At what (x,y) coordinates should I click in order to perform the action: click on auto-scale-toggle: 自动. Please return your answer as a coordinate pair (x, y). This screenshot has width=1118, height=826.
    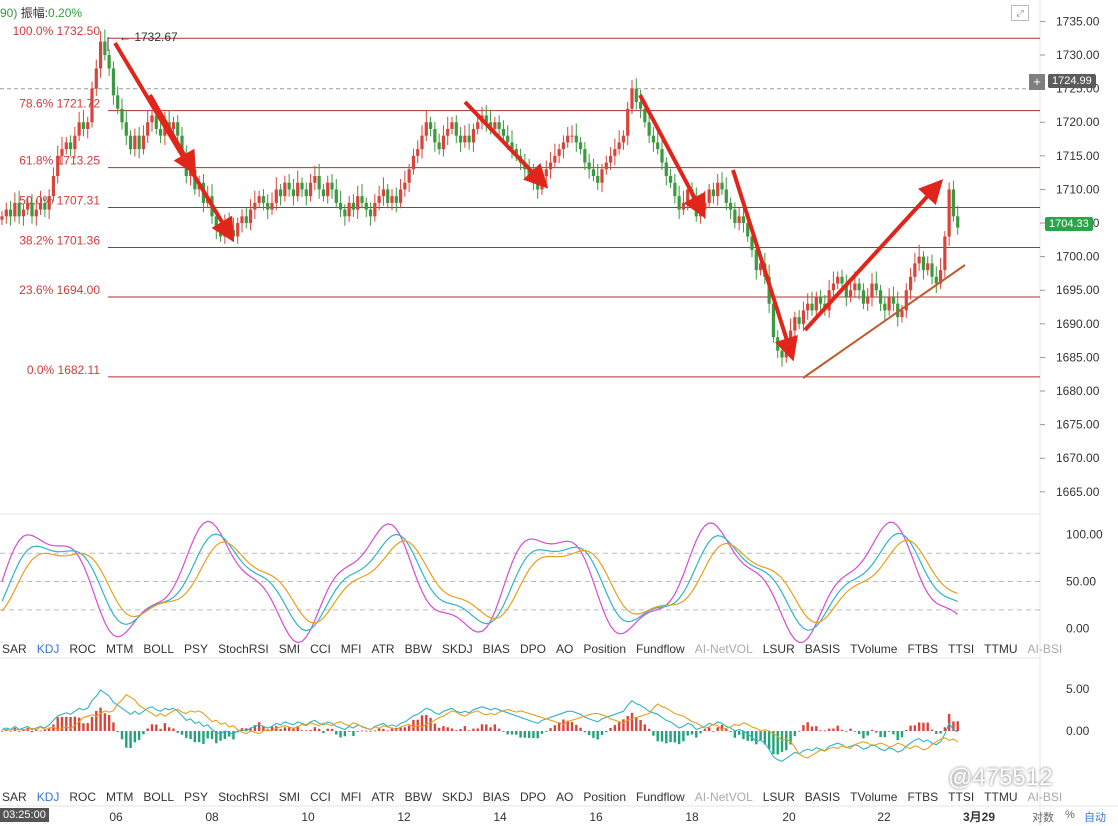
    Looking at the image, I should click on (1095, 817).